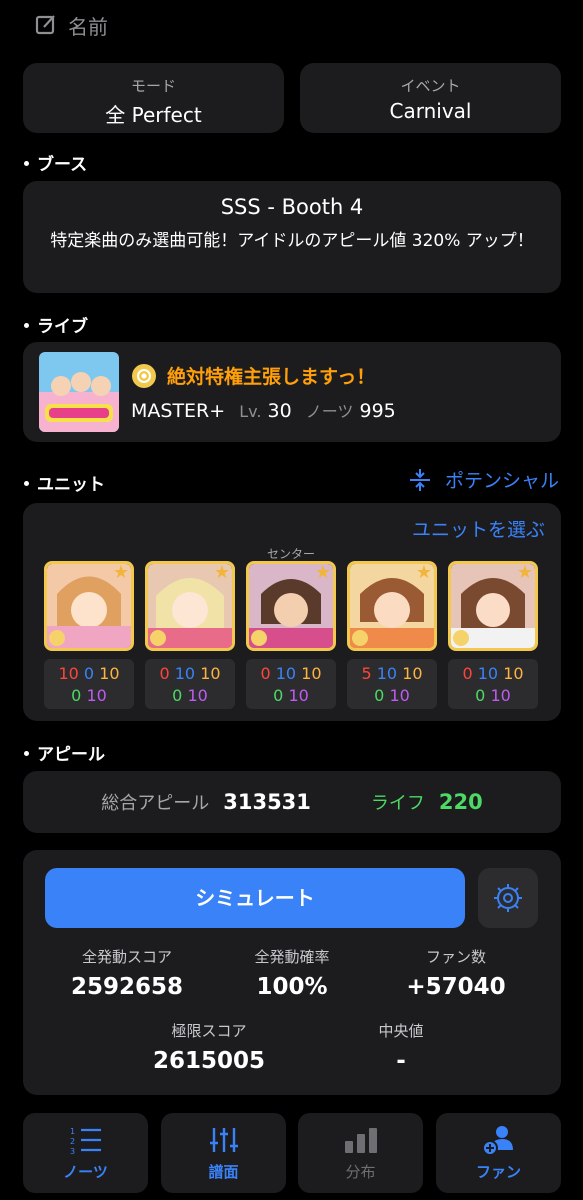  Describe the element at coordinates (45, 25) in the screenshot. I see `edit-icon` at that location.